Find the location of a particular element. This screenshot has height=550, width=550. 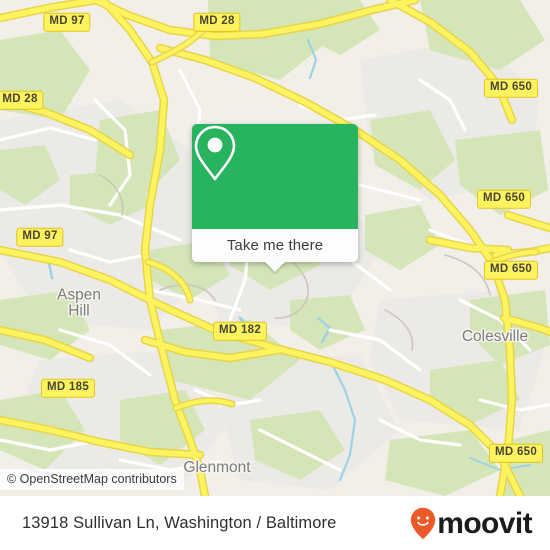

road-shield: MD 182 is located at coordinates (240, 331).